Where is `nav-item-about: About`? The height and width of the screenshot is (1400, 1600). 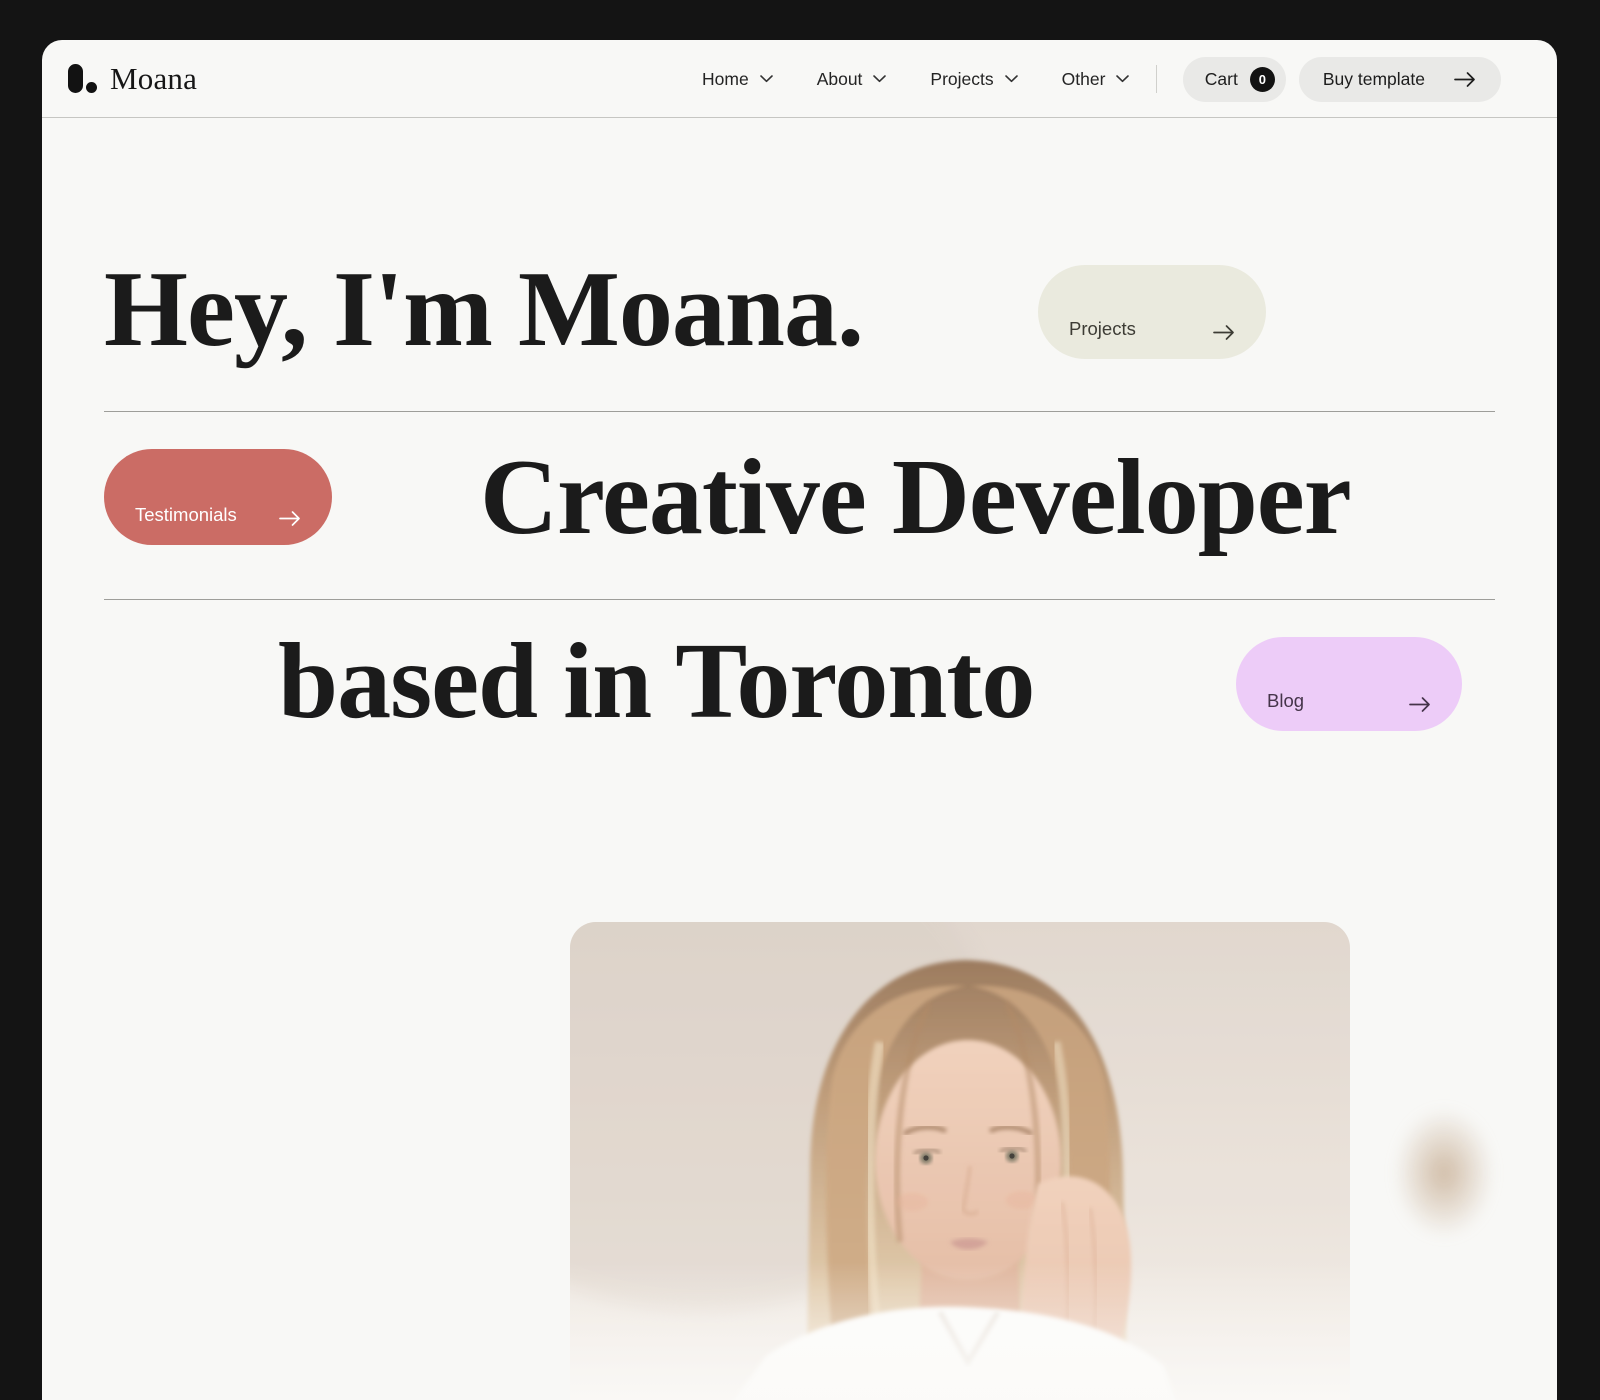 nav-item-about: About is located at coordinates (852, 79).